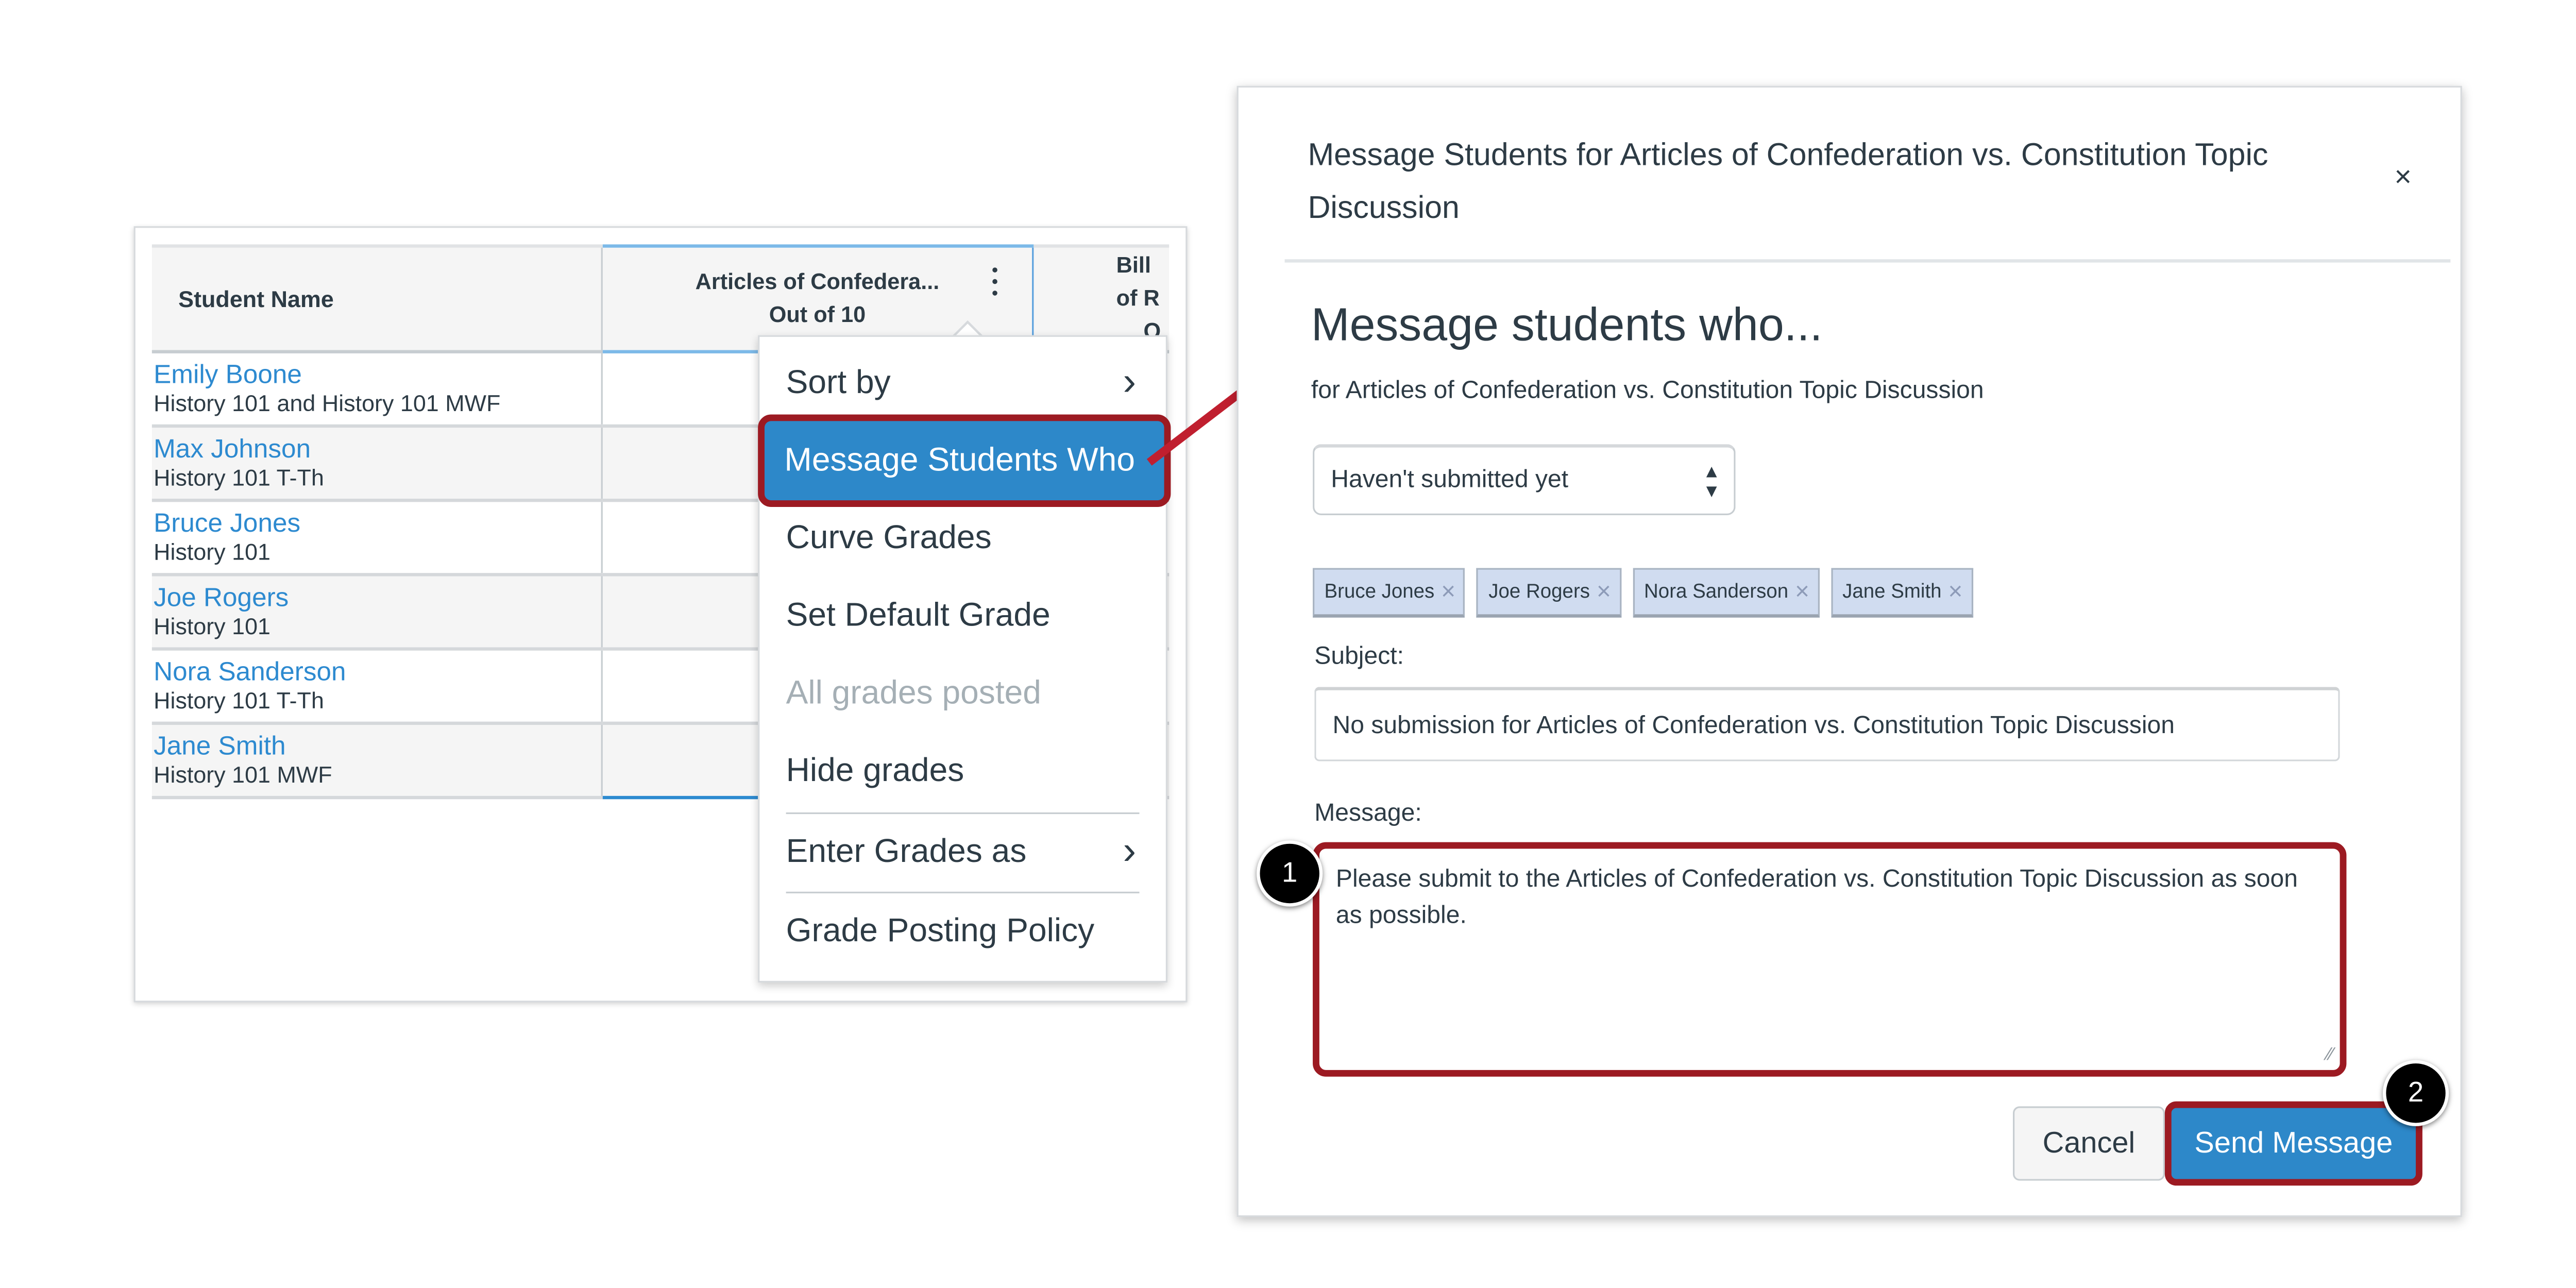 The image size is (2576, 1288). I want to click on recipient-chip: Jane Smith ×, so click(1902, 593).